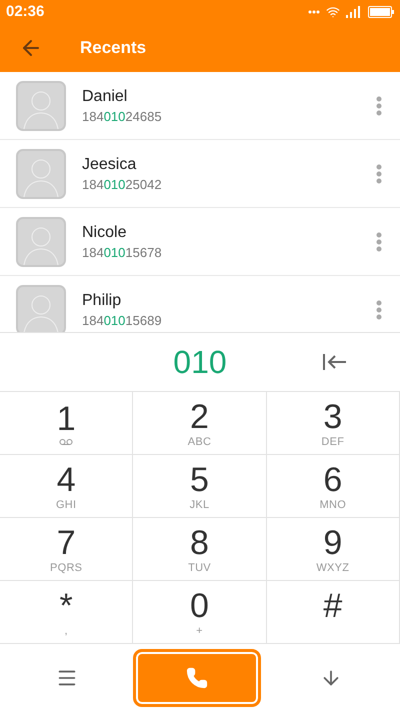 The height and width of the screenshot is (711, 400). I want to click on signal-icon, so click(354, 12).